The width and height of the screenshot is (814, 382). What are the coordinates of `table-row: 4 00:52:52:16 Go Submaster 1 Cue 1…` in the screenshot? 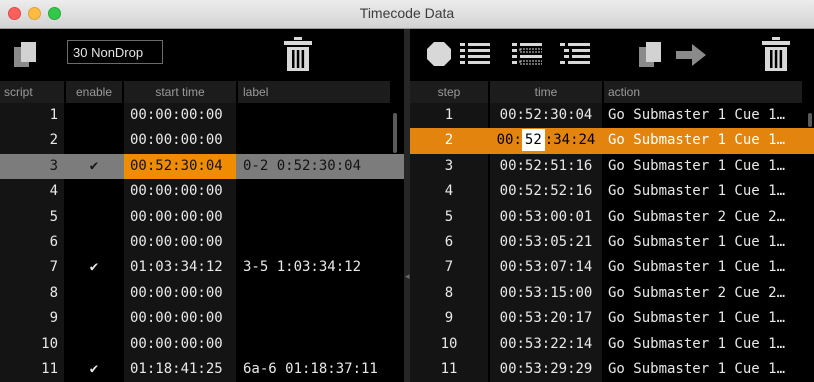 It's located at (612, 192).